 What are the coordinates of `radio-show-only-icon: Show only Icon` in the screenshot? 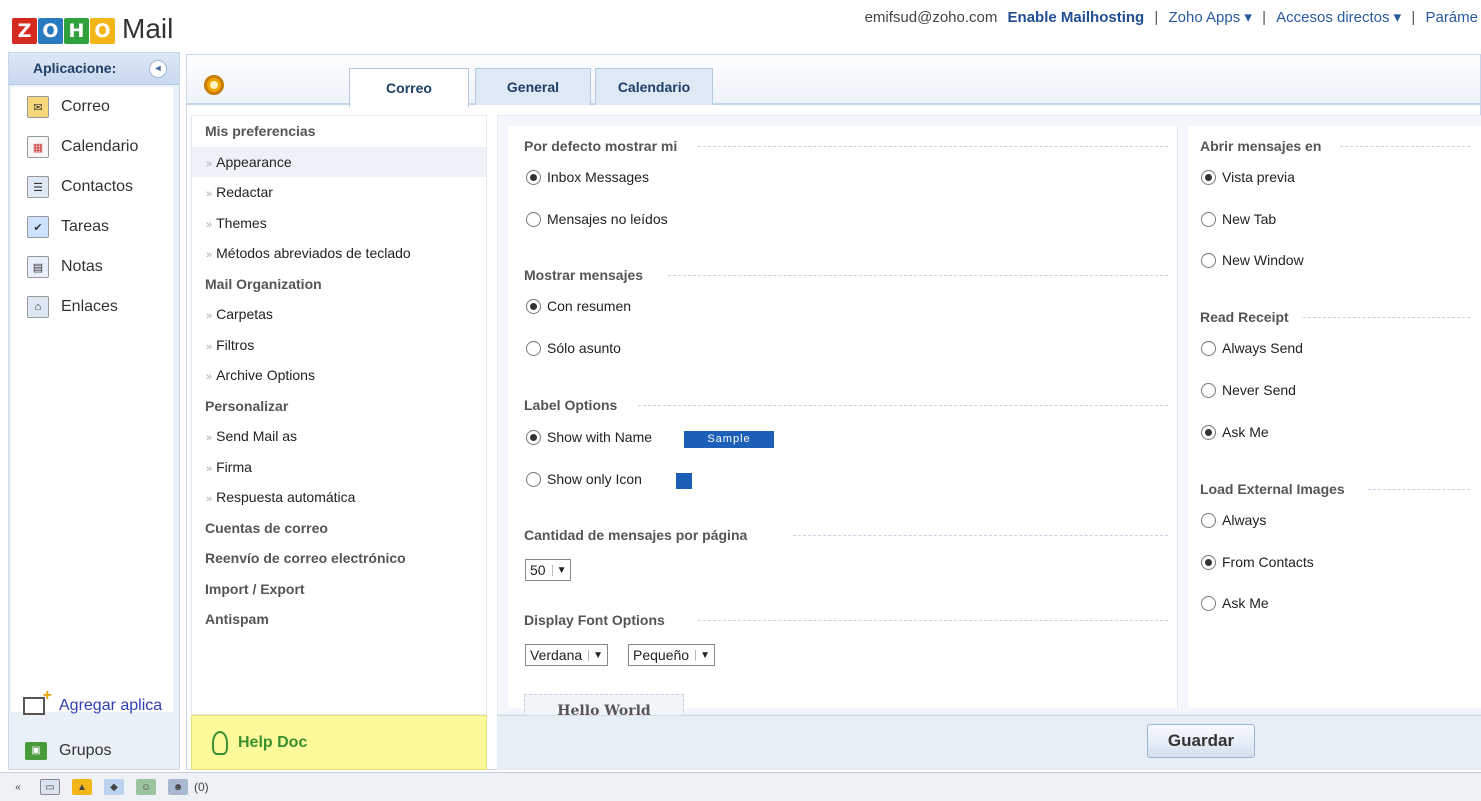 It's located at (584, 479).